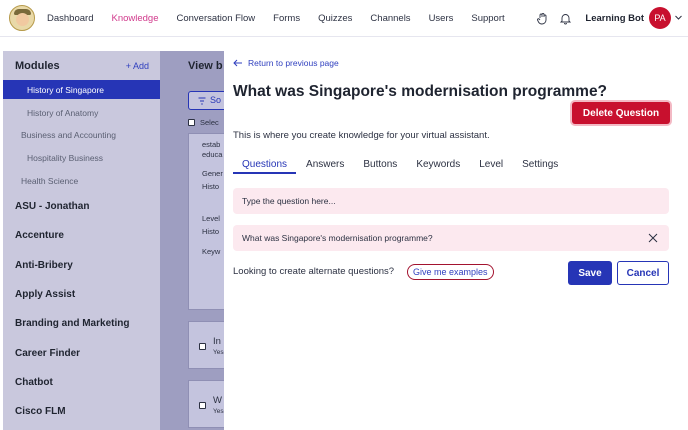  I want to click on sidebar-item-label: Chatbot, so click(34, 382).